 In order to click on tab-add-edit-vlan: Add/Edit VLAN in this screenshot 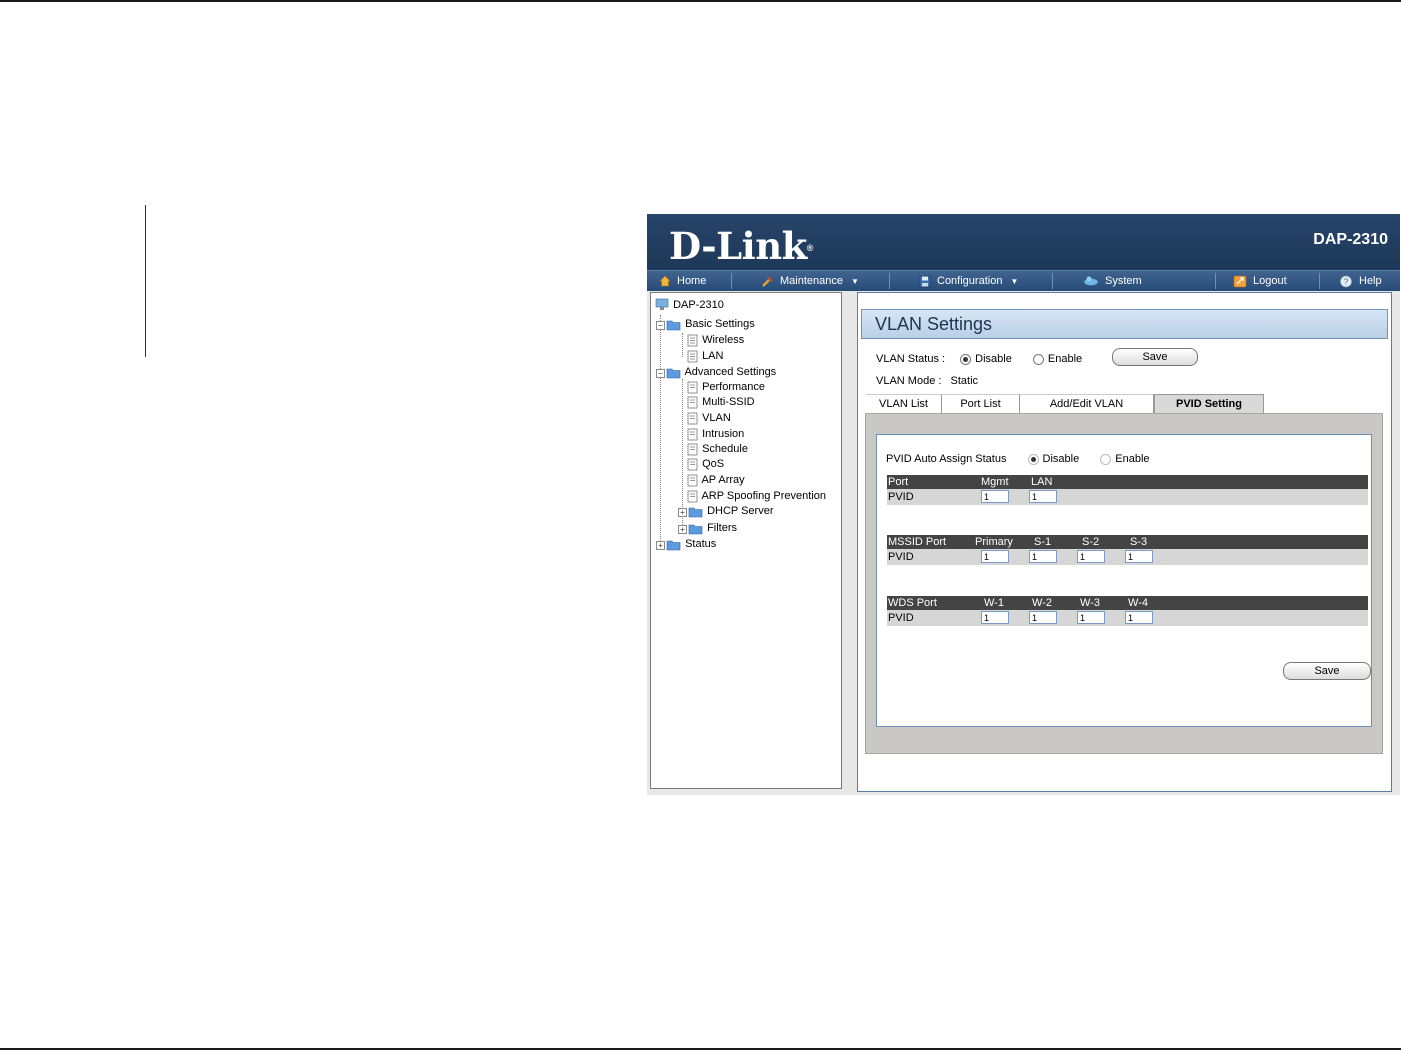, I will do `click(1087, 404)`.